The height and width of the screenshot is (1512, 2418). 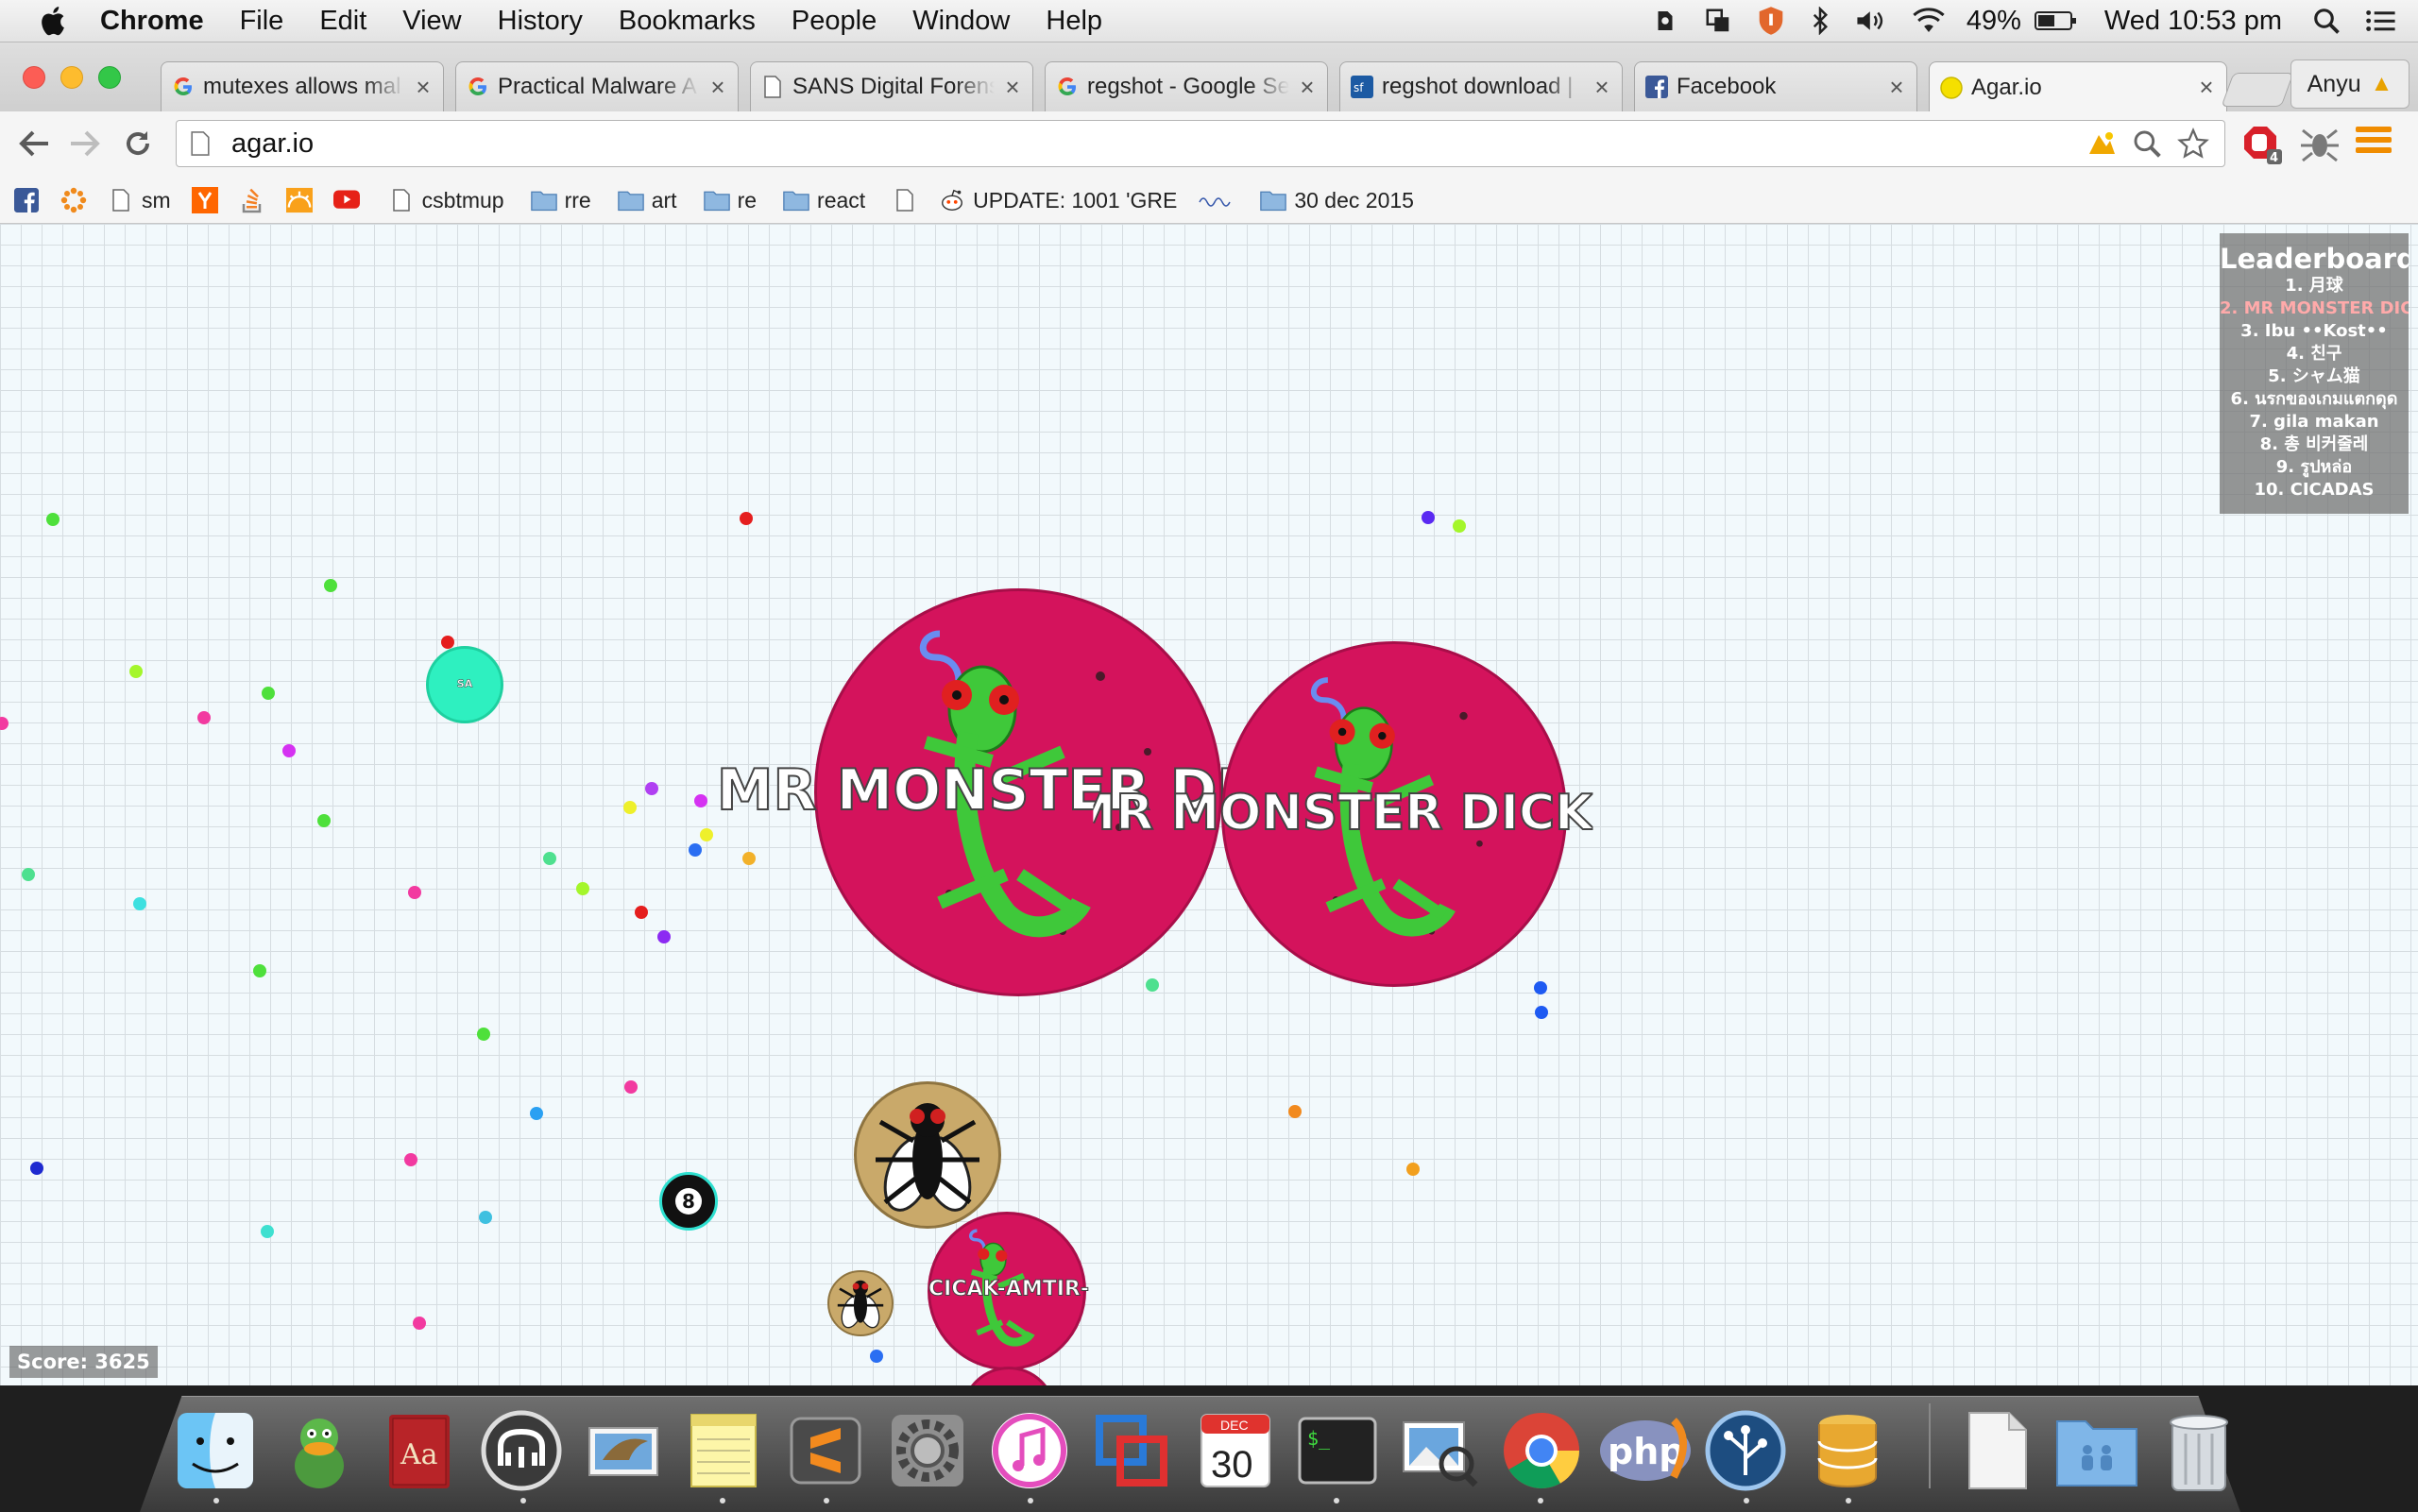 I want to click on flash-blocked-icon, so click(x=2102, y=143).